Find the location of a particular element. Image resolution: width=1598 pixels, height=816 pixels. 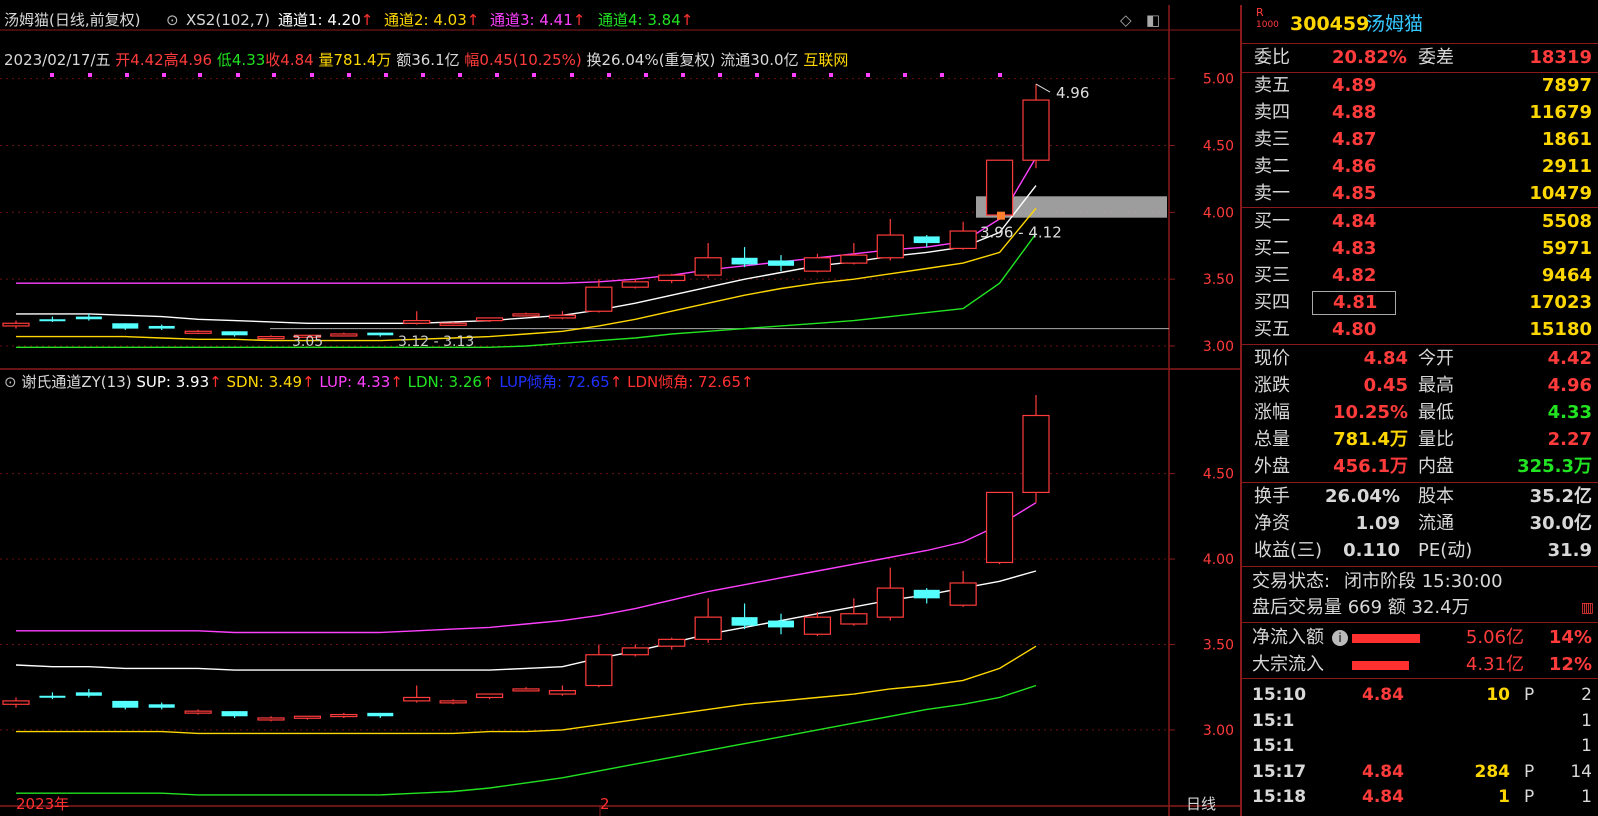

fundamental-label: 股本 is located at coordinates (1436, 496).